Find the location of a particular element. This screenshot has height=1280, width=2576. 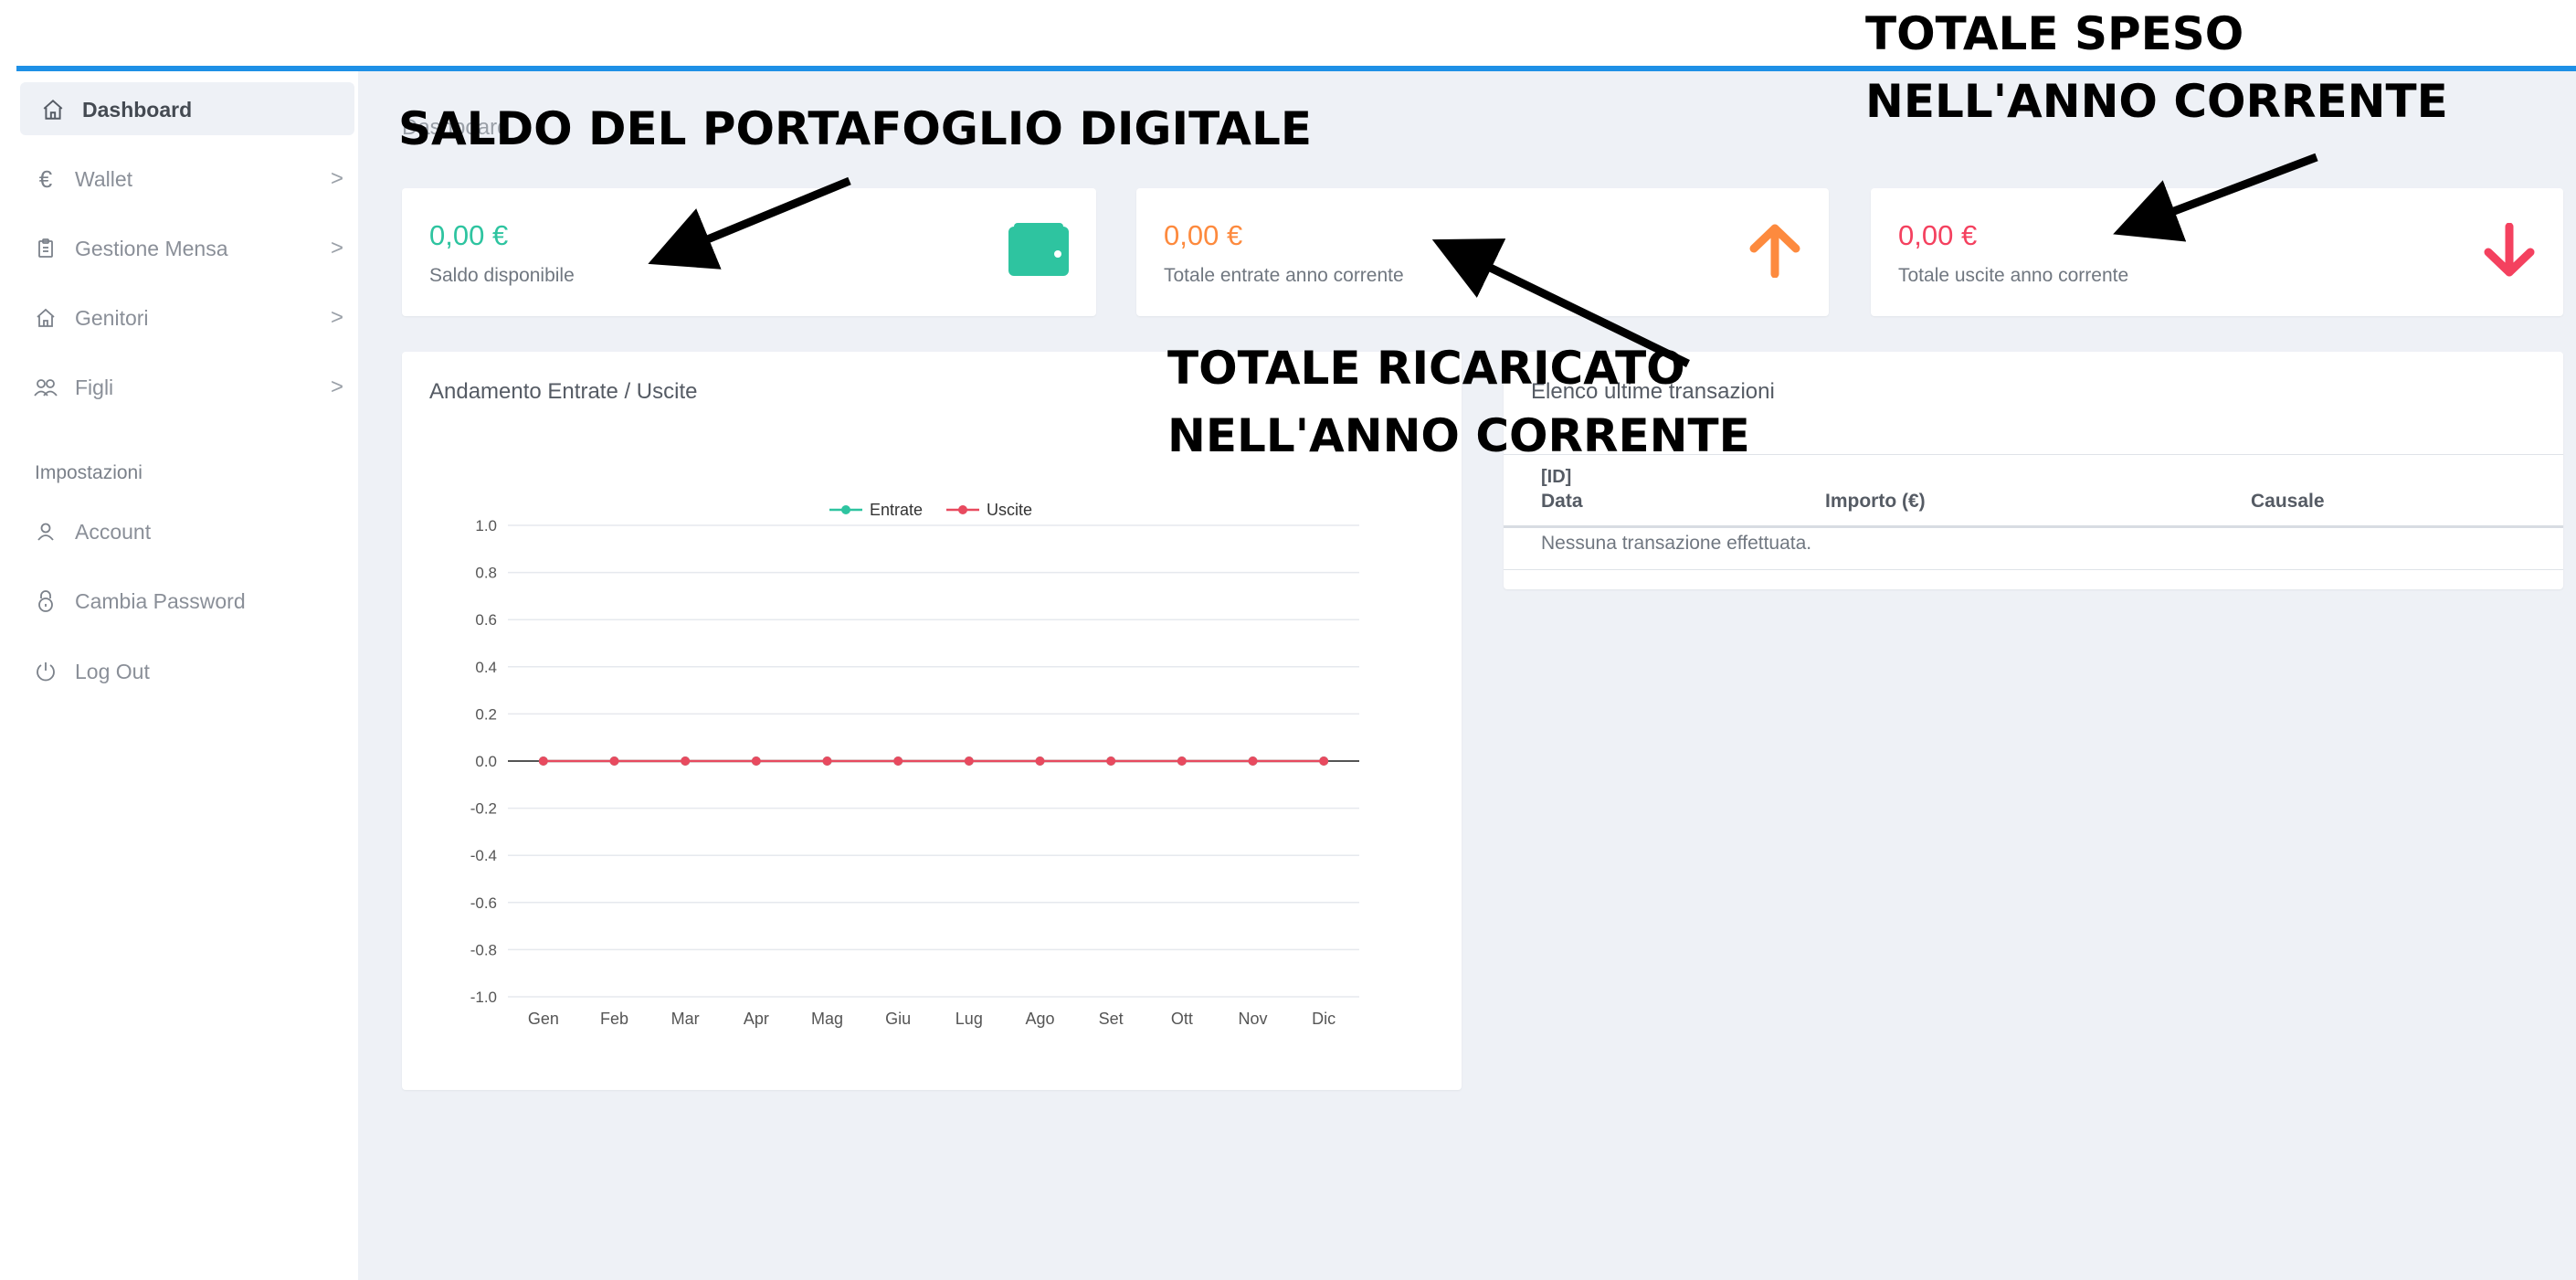

y-tick-label: 0.2 is located at coordinates (486, 714).